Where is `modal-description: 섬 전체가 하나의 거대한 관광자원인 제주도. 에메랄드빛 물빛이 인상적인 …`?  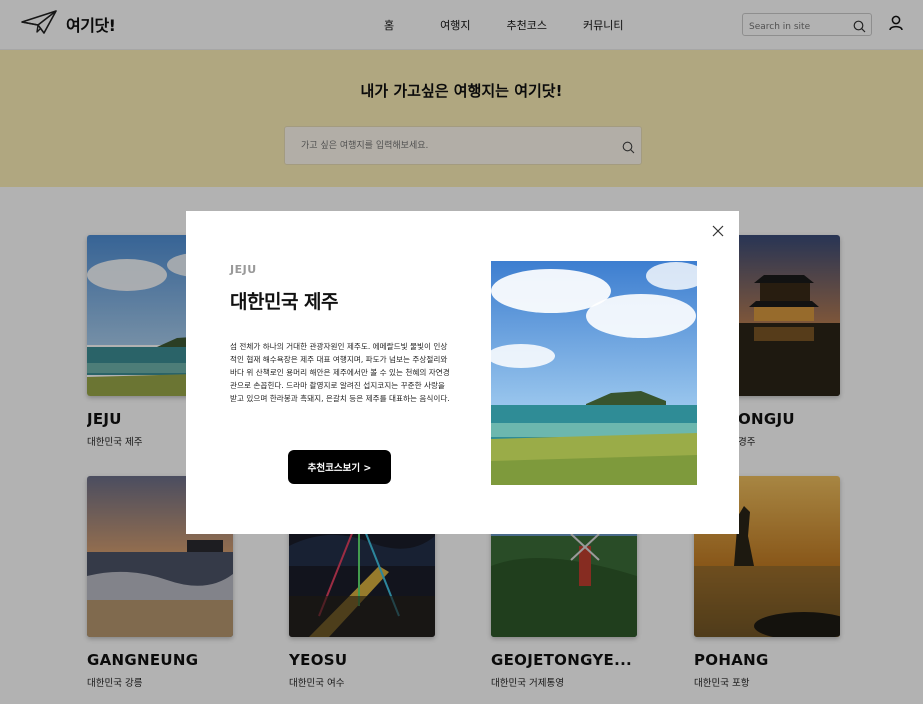
modal-description: 섬 전체가 하나의 거대한 관광자원인 제주도. 에메랄드빛 물빛이 인상적인 … is located at coordinates (340, 372).